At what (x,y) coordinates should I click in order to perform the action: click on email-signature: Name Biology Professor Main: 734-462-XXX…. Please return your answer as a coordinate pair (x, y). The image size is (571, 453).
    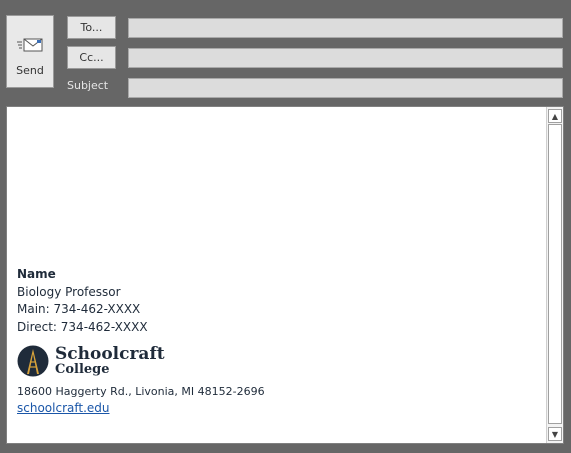
    Looking at the image, I should click on (141, 341).